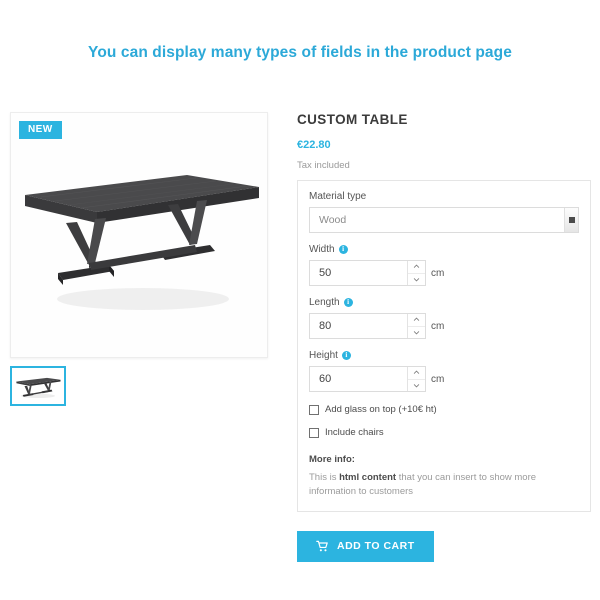 This screenshot has width=600, height=600. I want to click on width-input, so click(358, 273).